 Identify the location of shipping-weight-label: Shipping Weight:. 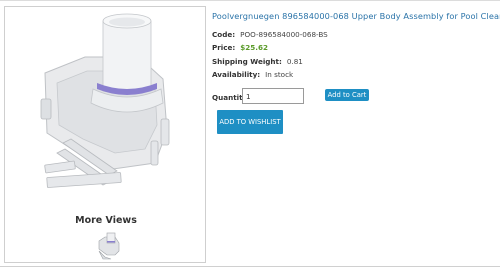
(247, 61).